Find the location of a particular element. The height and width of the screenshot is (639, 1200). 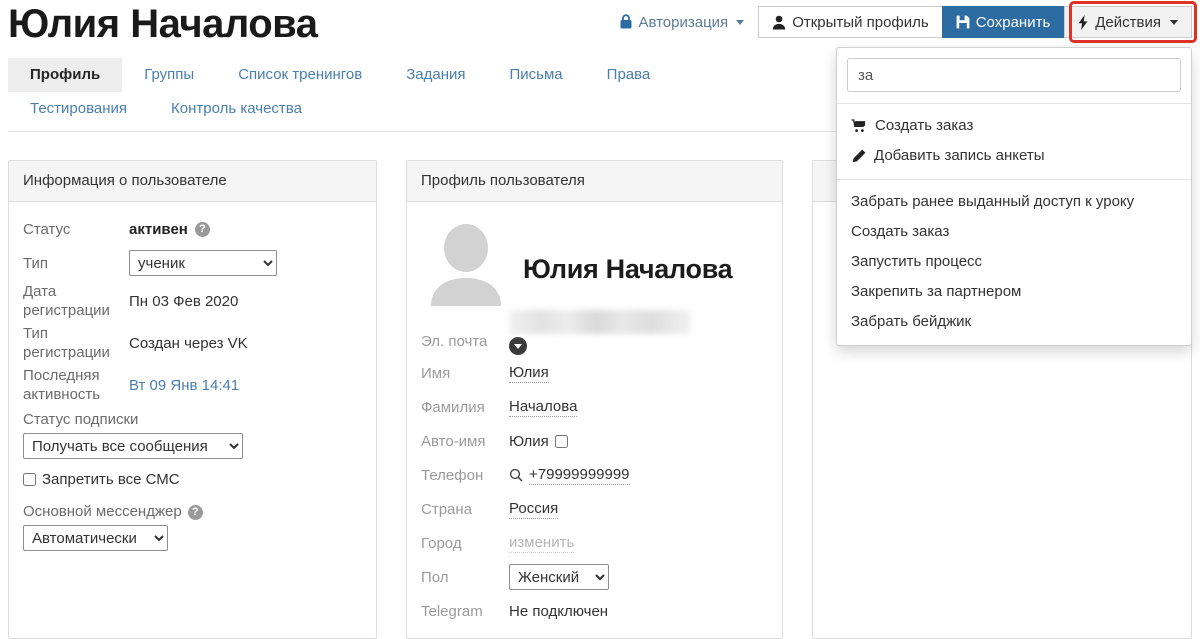

save-label: Сохранить is located at coordinates (1013, 22).